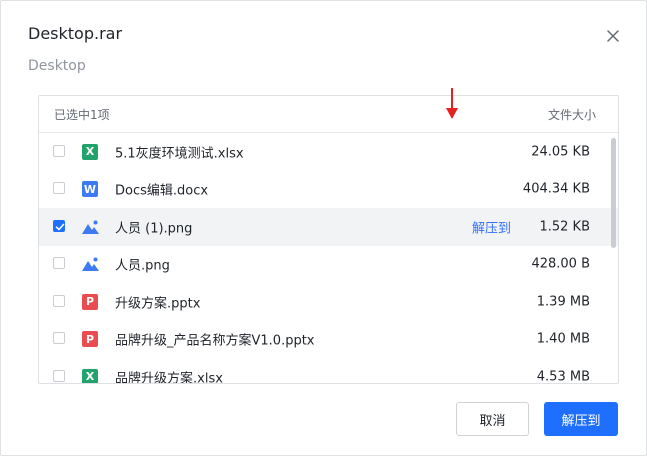 Image resolution: width=647 pixels, height=456 pixels. What do you see at coordinates (564, 227) in the screenshot?
I see `file-size: 1.52 KB` at bounding box center [564, 227].